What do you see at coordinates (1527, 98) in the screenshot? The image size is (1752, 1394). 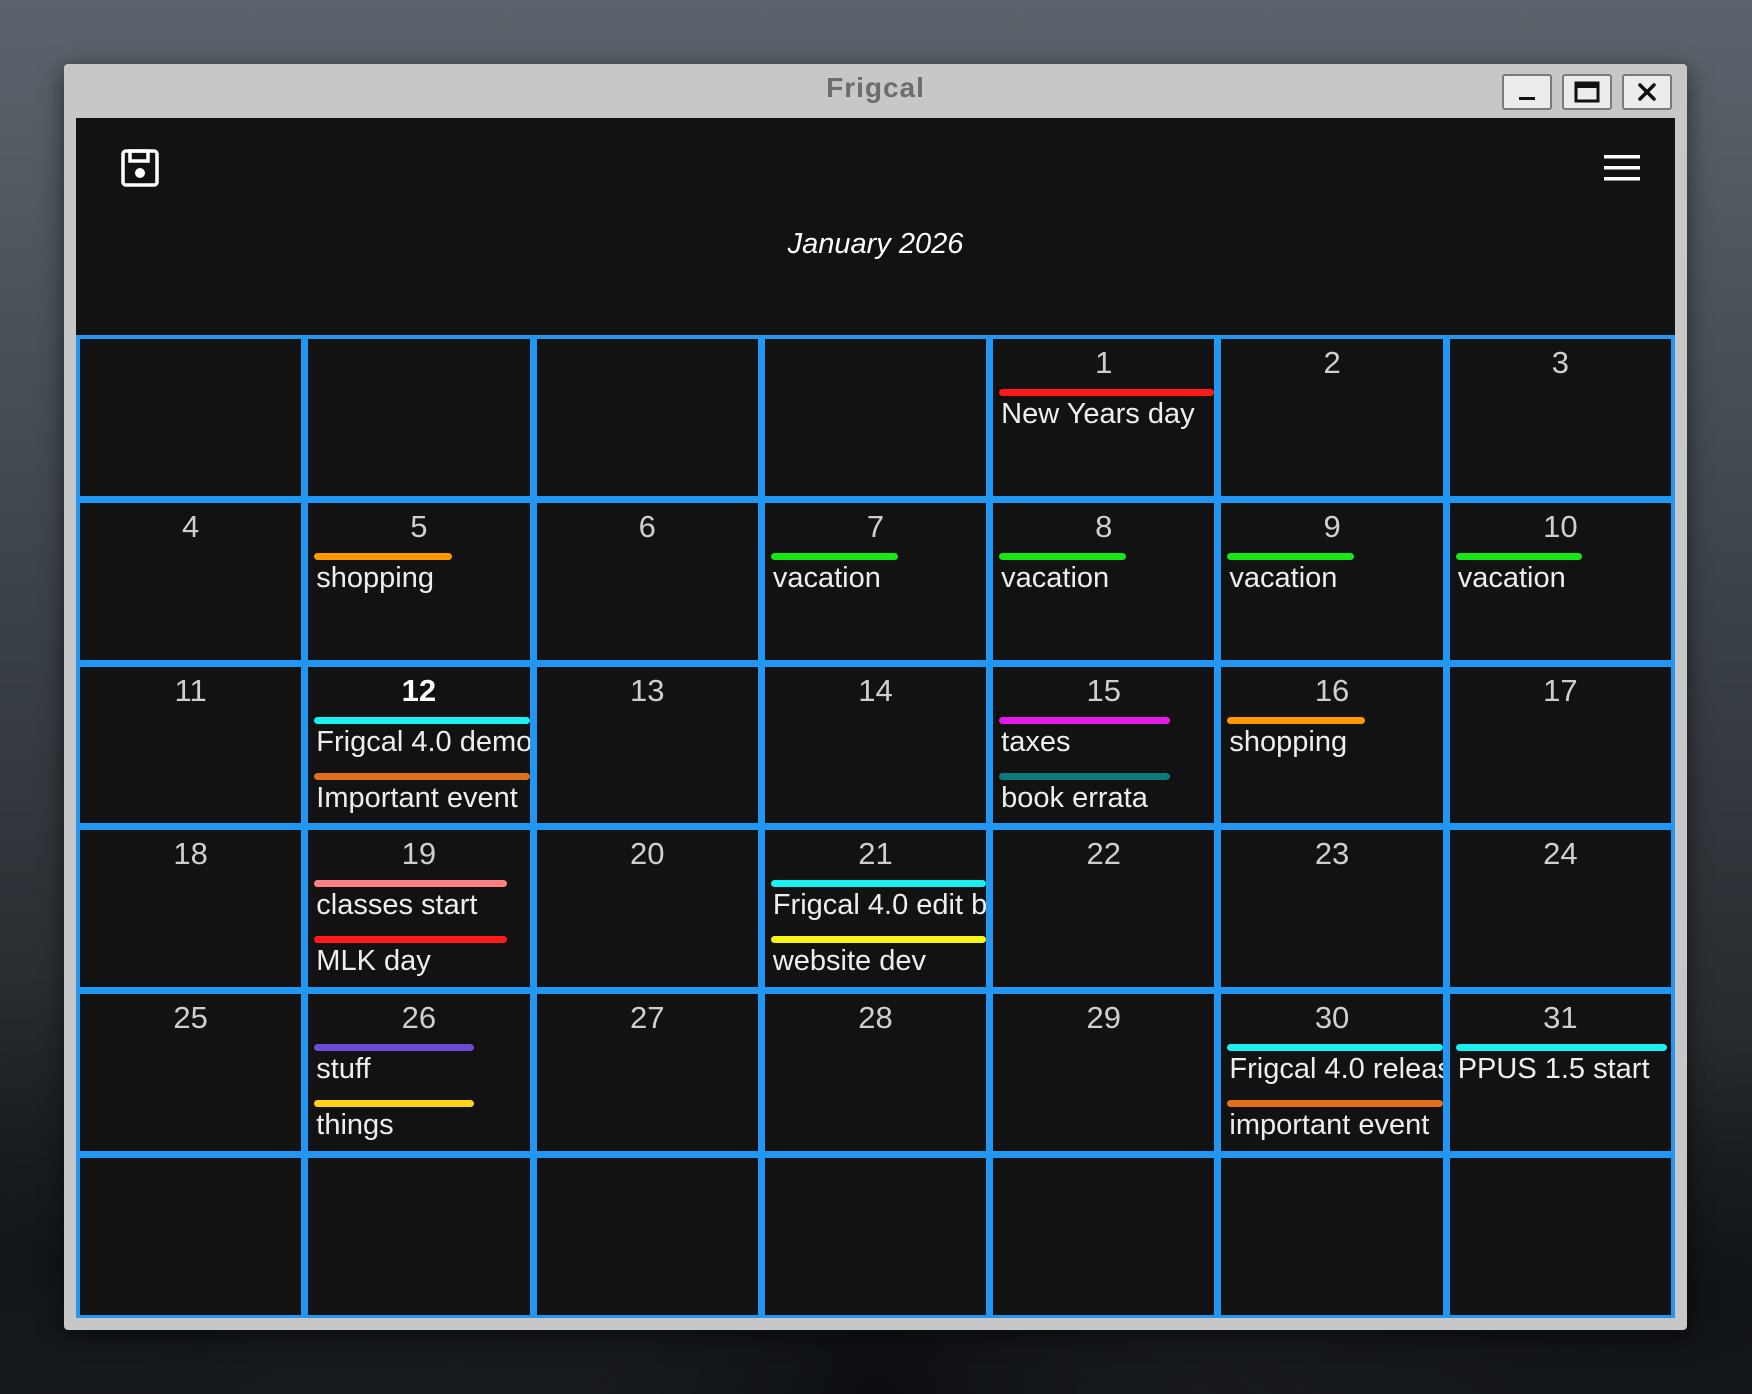 I see `minimize-icon` at bounding box center [1527, 98].